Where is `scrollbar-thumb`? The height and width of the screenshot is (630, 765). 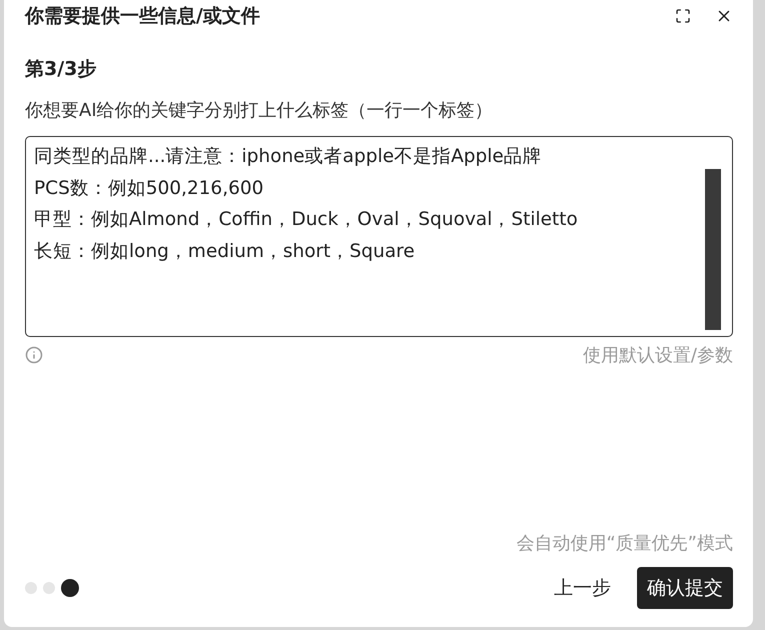 scrollbar-thumb is located at coordinates (713, 249).